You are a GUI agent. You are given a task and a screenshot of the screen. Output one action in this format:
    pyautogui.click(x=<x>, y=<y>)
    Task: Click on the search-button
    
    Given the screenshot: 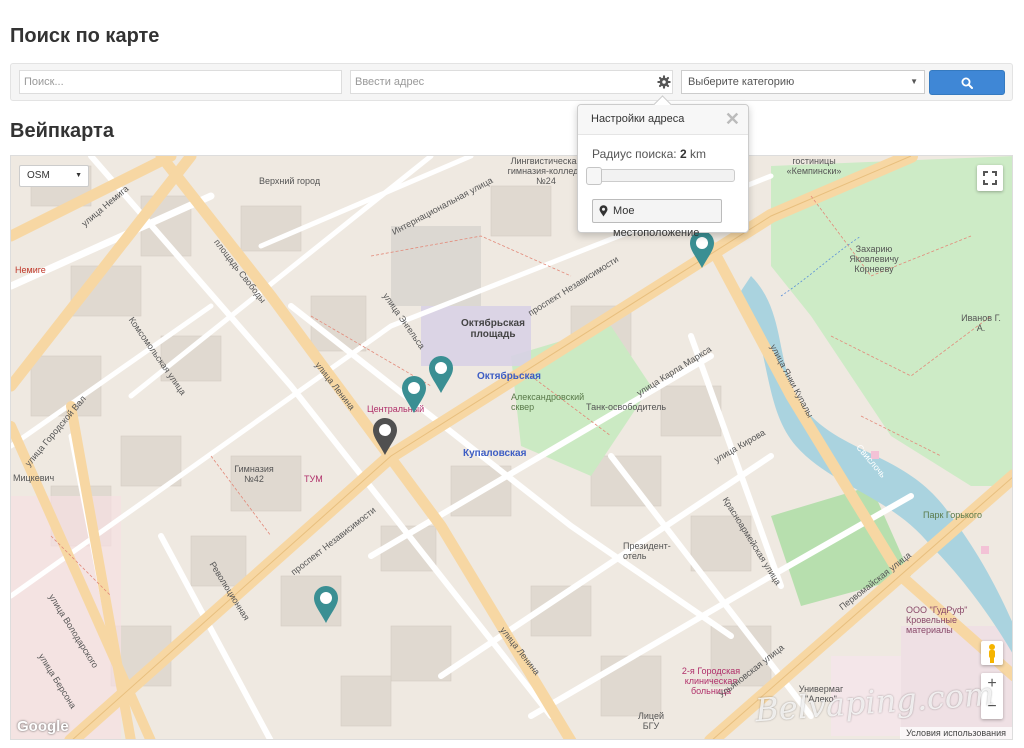 What is the action you would take?
    pyautogui.click(x=967, y=82)
    